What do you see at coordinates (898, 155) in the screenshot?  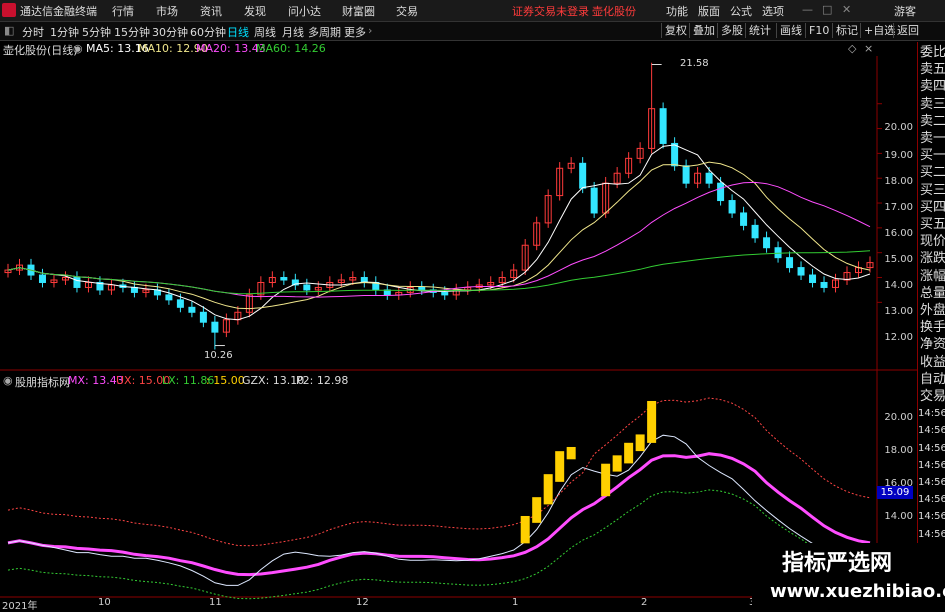 I see `axis-label-19: 19.00` at bounding box center [898, 155].